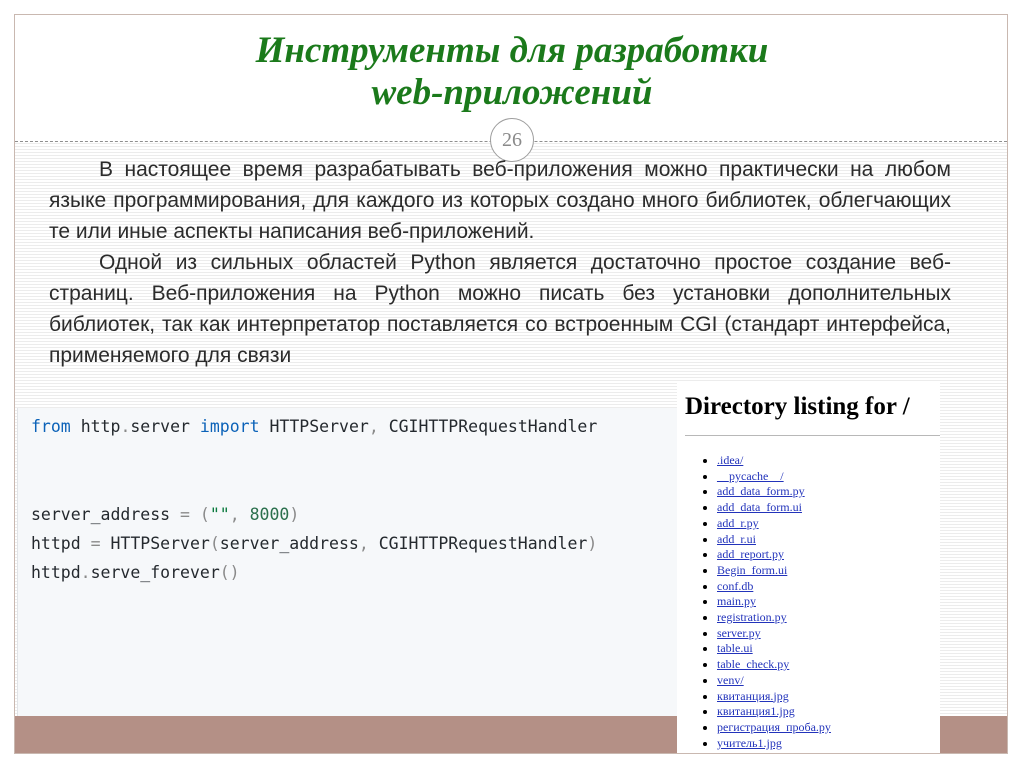  What do you see at coordinates (797, 406) in the screenshot?
I see `directory-listing-title: Directory listing for /` at bounding box center [797, 406].